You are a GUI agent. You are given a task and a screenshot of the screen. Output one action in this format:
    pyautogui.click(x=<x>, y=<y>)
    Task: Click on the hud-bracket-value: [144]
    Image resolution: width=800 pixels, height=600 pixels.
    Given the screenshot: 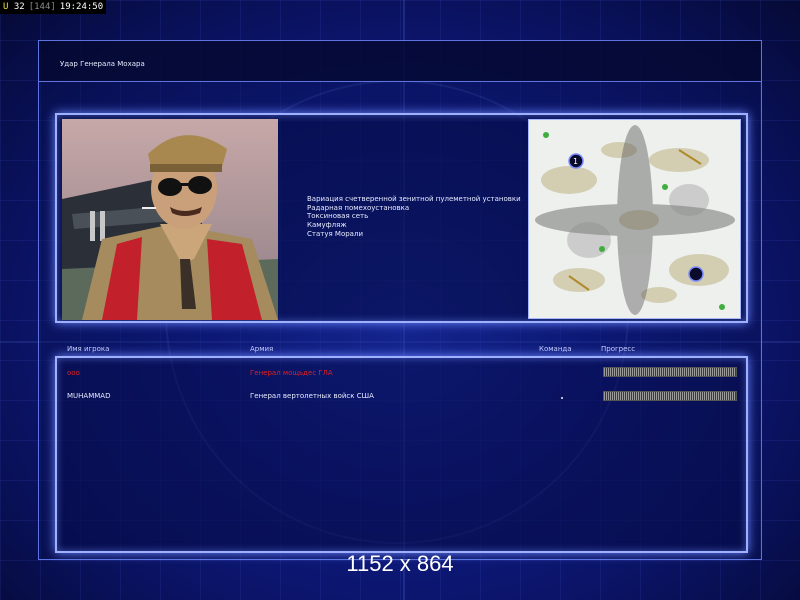 What is the action you would take?
    pyautogui.click(x=42, y=7)
    